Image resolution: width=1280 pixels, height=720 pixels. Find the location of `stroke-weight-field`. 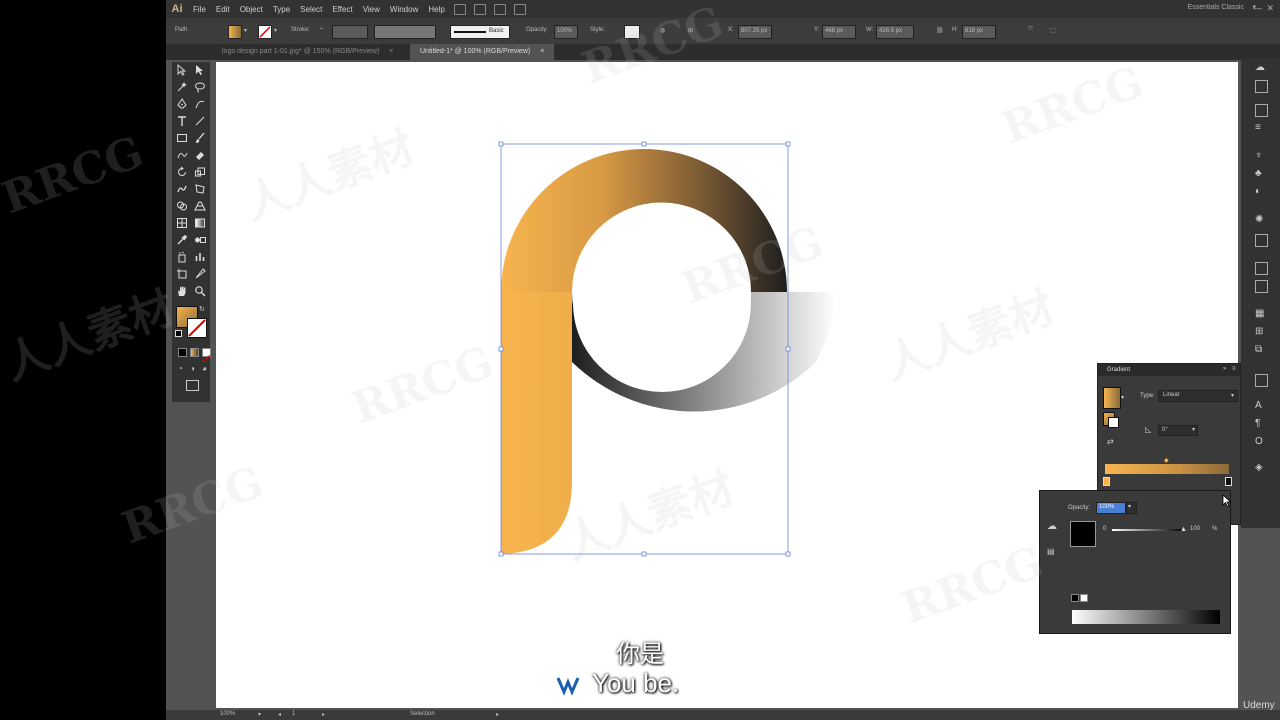

stroke-weight-field is located at coordinates (350, 32).